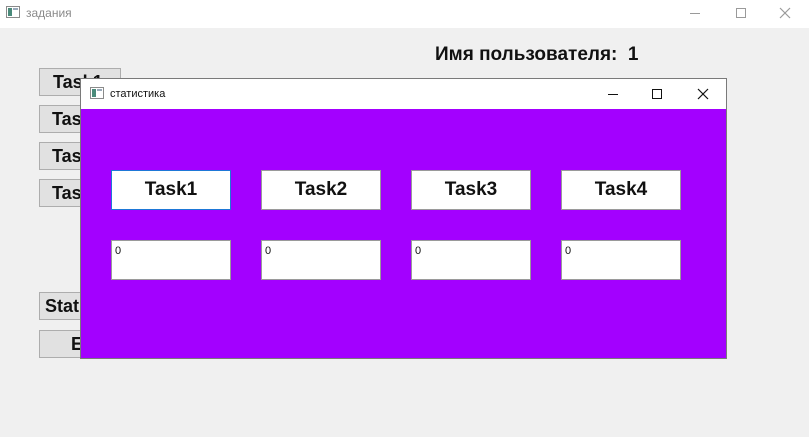 The image size is (809, 437). What do you see at coordinates (537, 54) in the screenshot?
I see `user-name-label: Имя пользователя: 1` at bounding box center [537, 54].